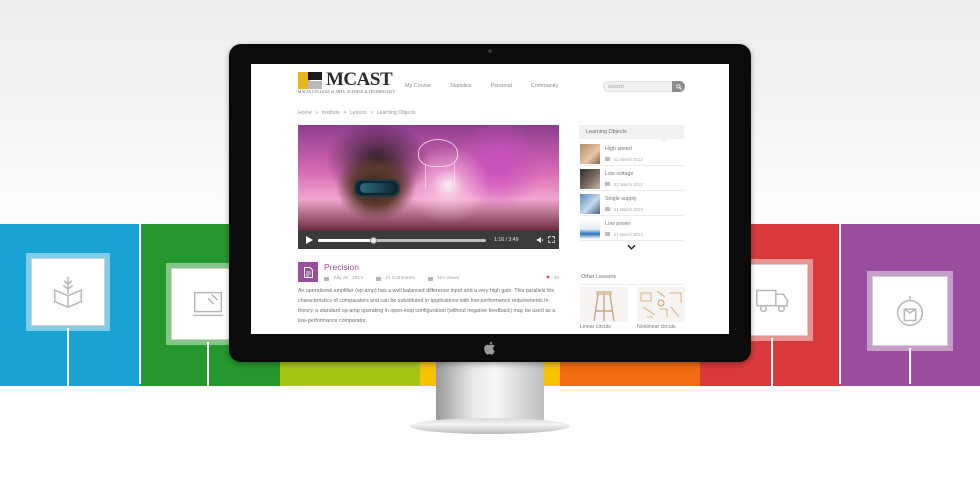  What do you see at coordinates (551, 239) in the screenshot?
I see `fullscreen-icon` at bounding box center [551, 239].